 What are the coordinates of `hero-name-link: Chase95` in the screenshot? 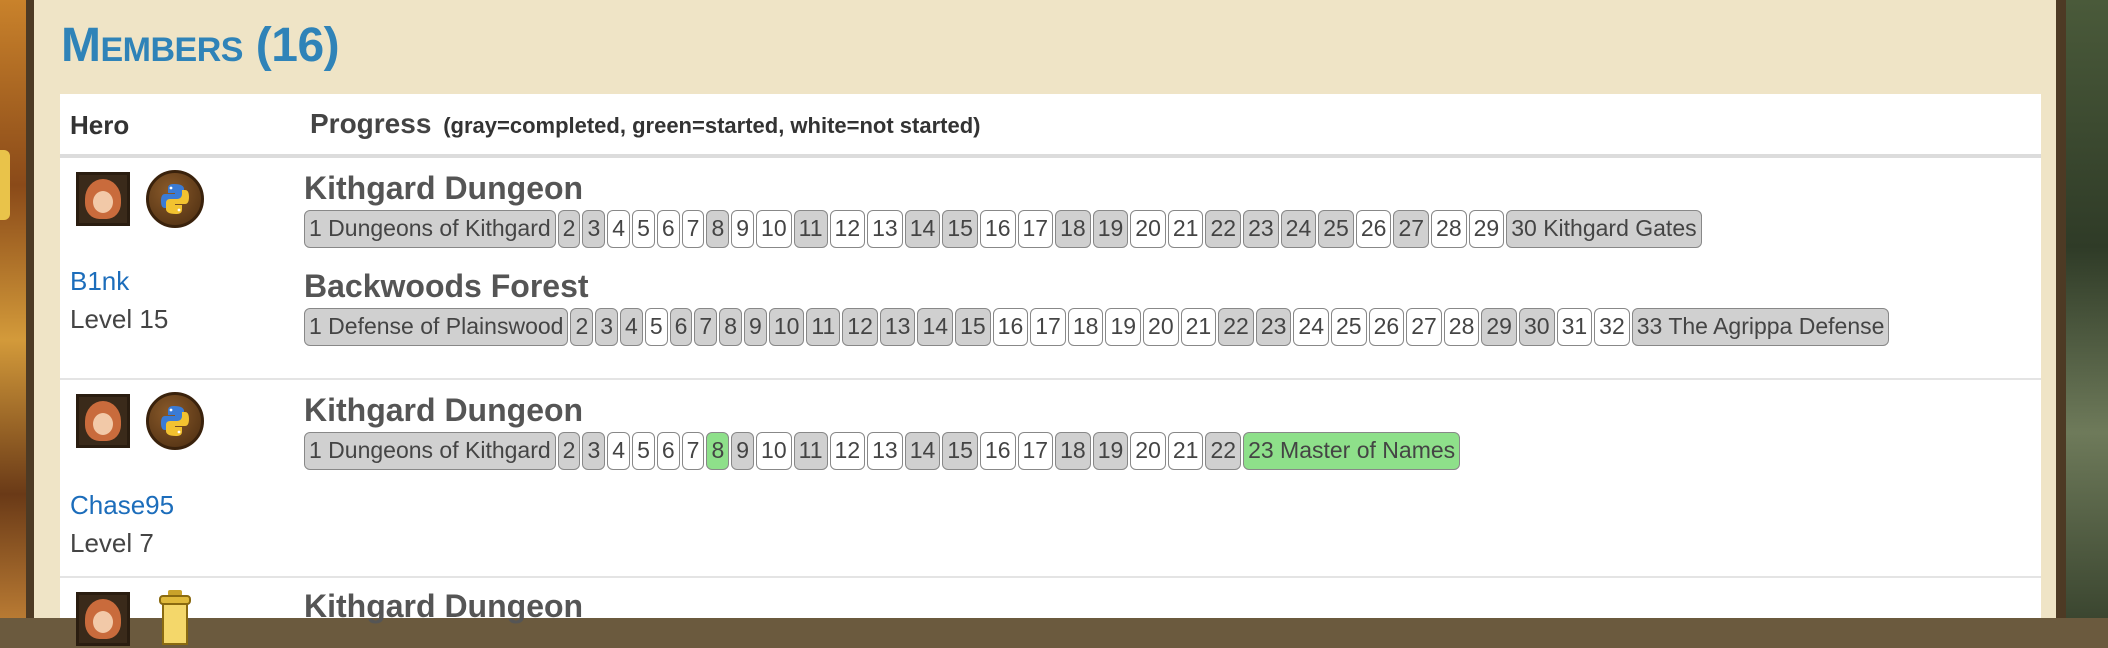 It's located at (122, 505).